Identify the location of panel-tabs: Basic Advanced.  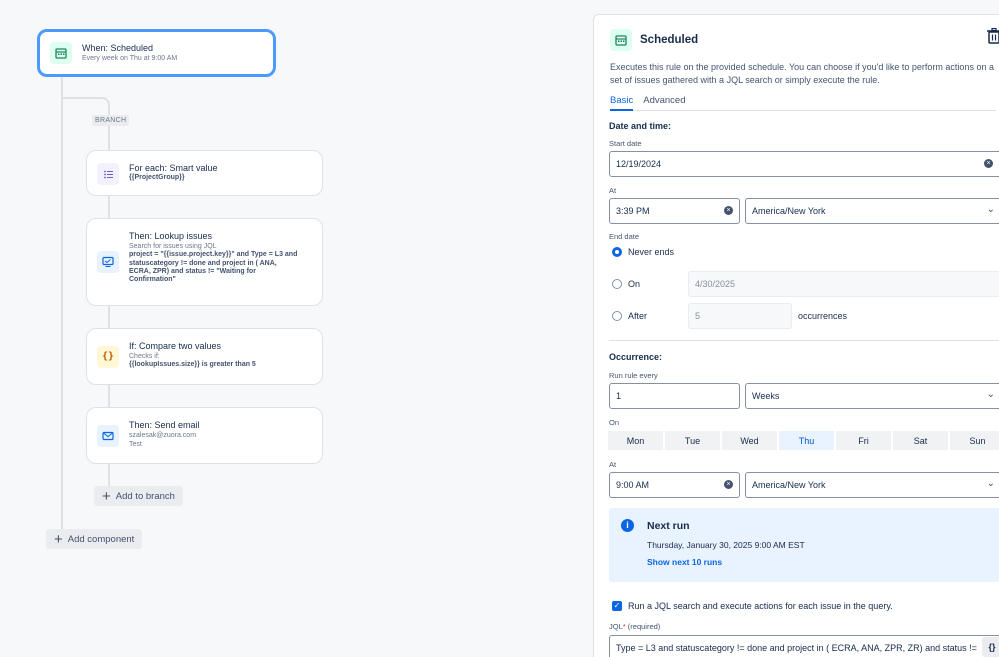
(803, 103).